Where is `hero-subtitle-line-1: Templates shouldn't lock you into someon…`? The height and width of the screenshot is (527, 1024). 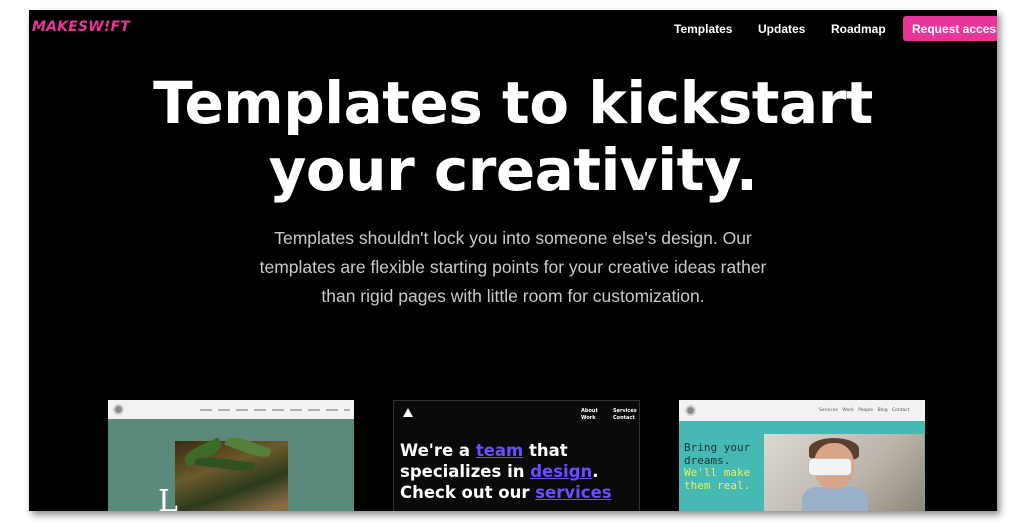 hero-subtitle-line-1: Templates shouldn't lock you into someon… is located at coordinates (513, 238).